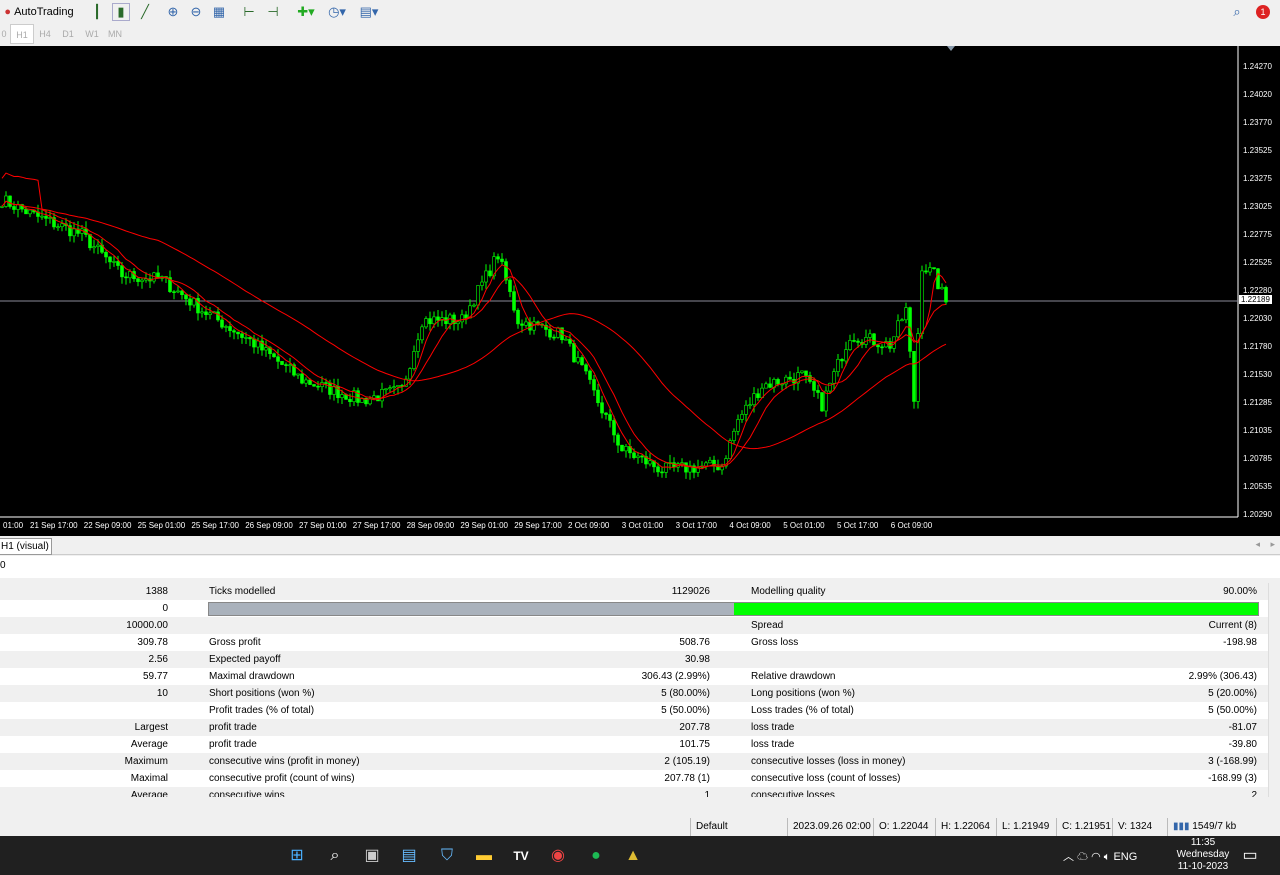 The width and height of the screenshot is (1280, 875). What do you see at coordinates (1203, 855) in the screenshot?
I see `clock: 11:35 Wednesday 11-10-2023` at bounding box center [1203, 855].